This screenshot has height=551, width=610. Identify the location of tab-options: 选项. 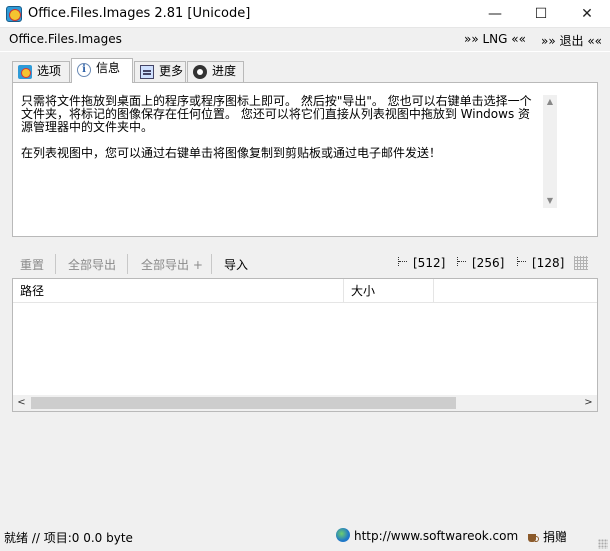
(41, 71).